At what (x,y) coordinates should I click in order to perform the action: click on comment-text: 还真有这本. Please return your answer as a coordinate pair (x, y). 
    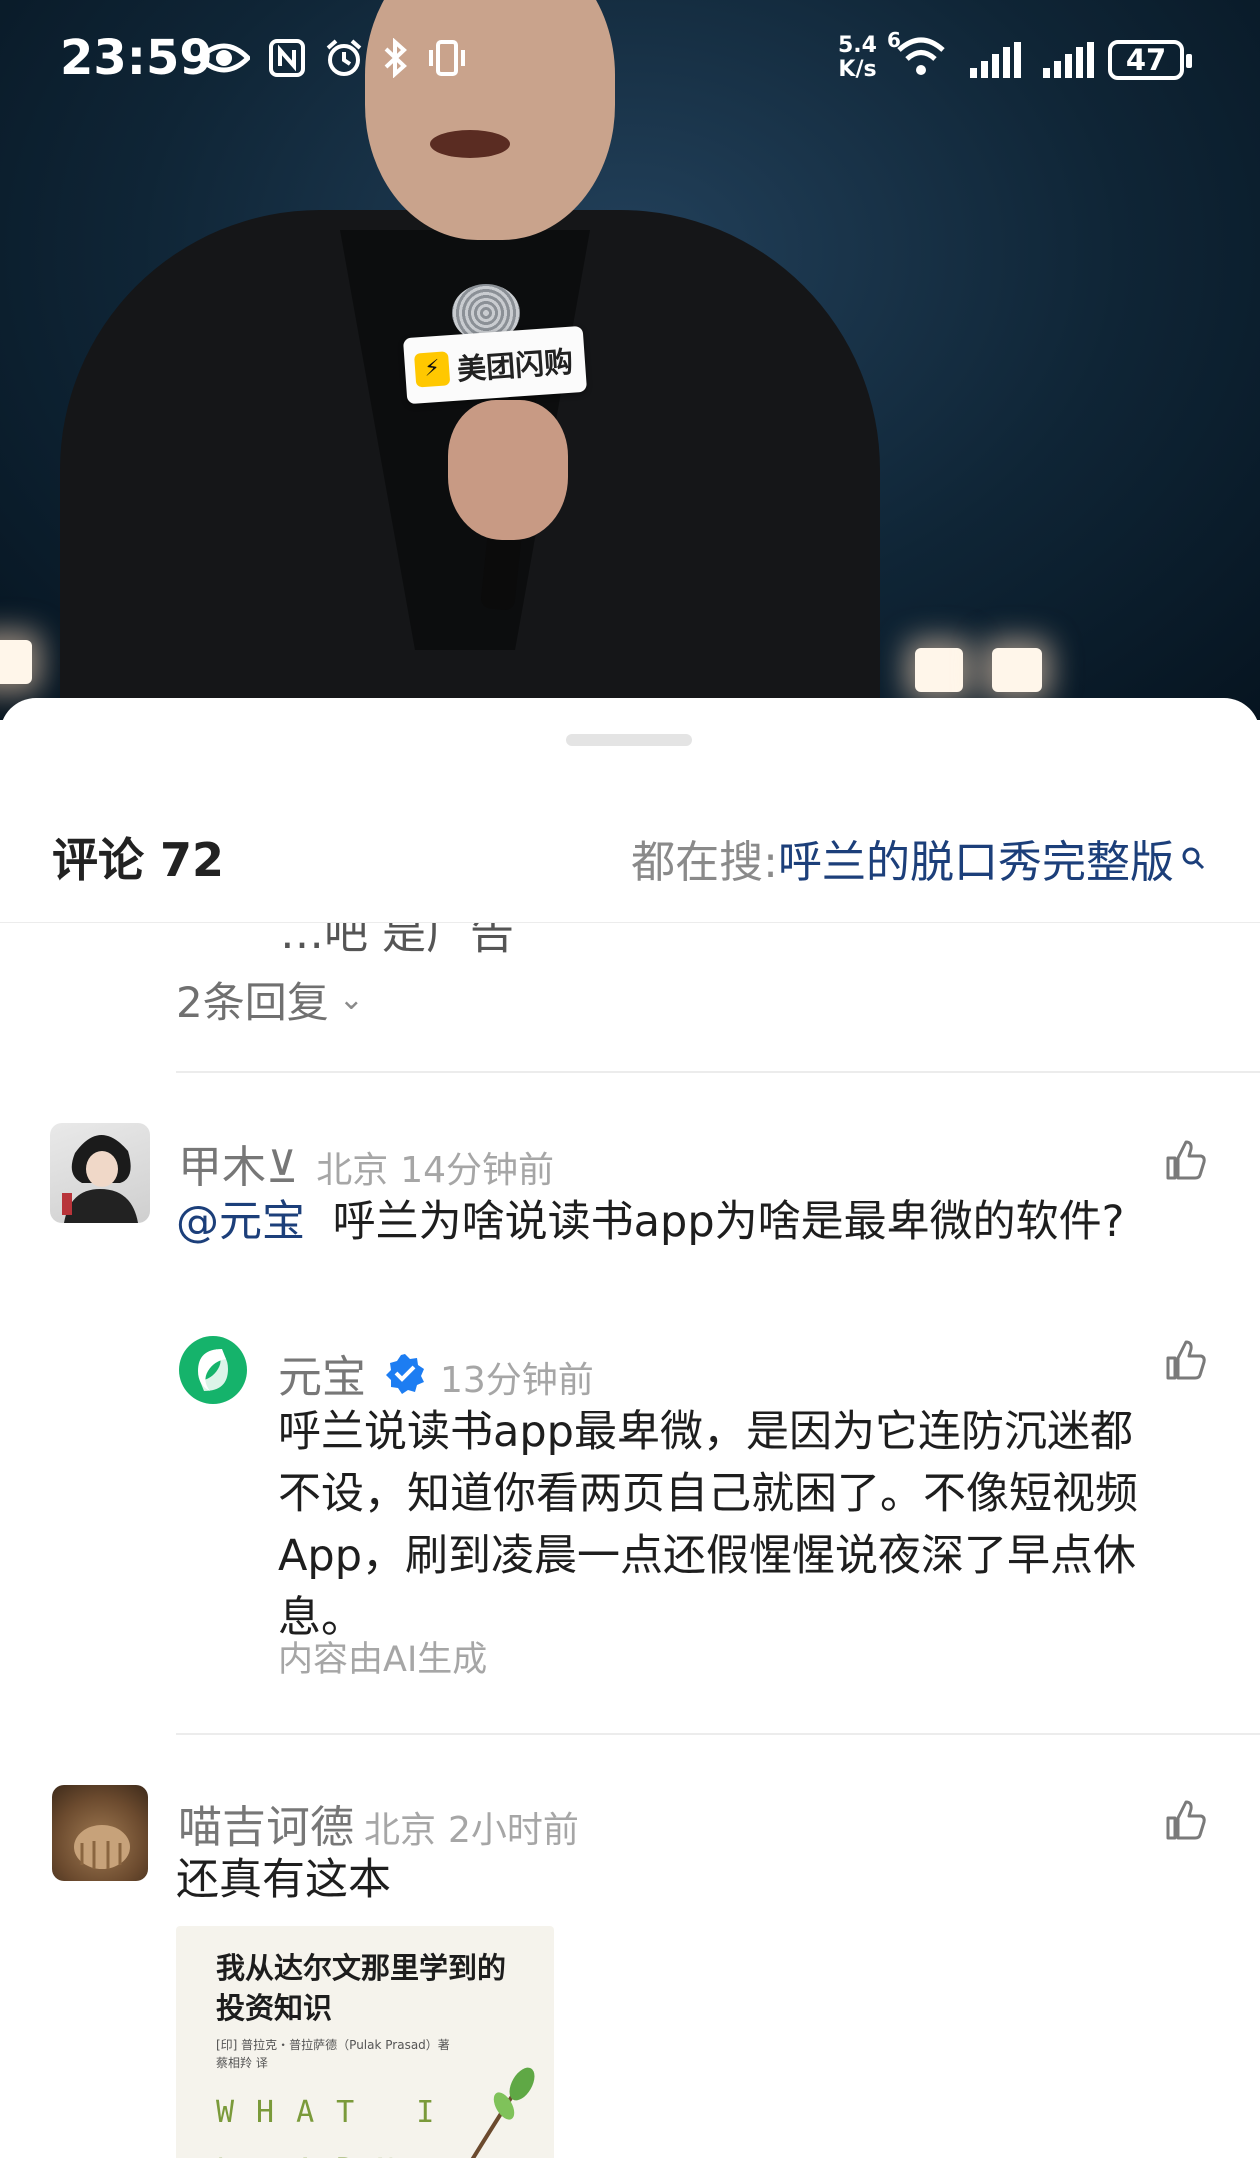
    Looking at the image, I should click on (283, 1880).